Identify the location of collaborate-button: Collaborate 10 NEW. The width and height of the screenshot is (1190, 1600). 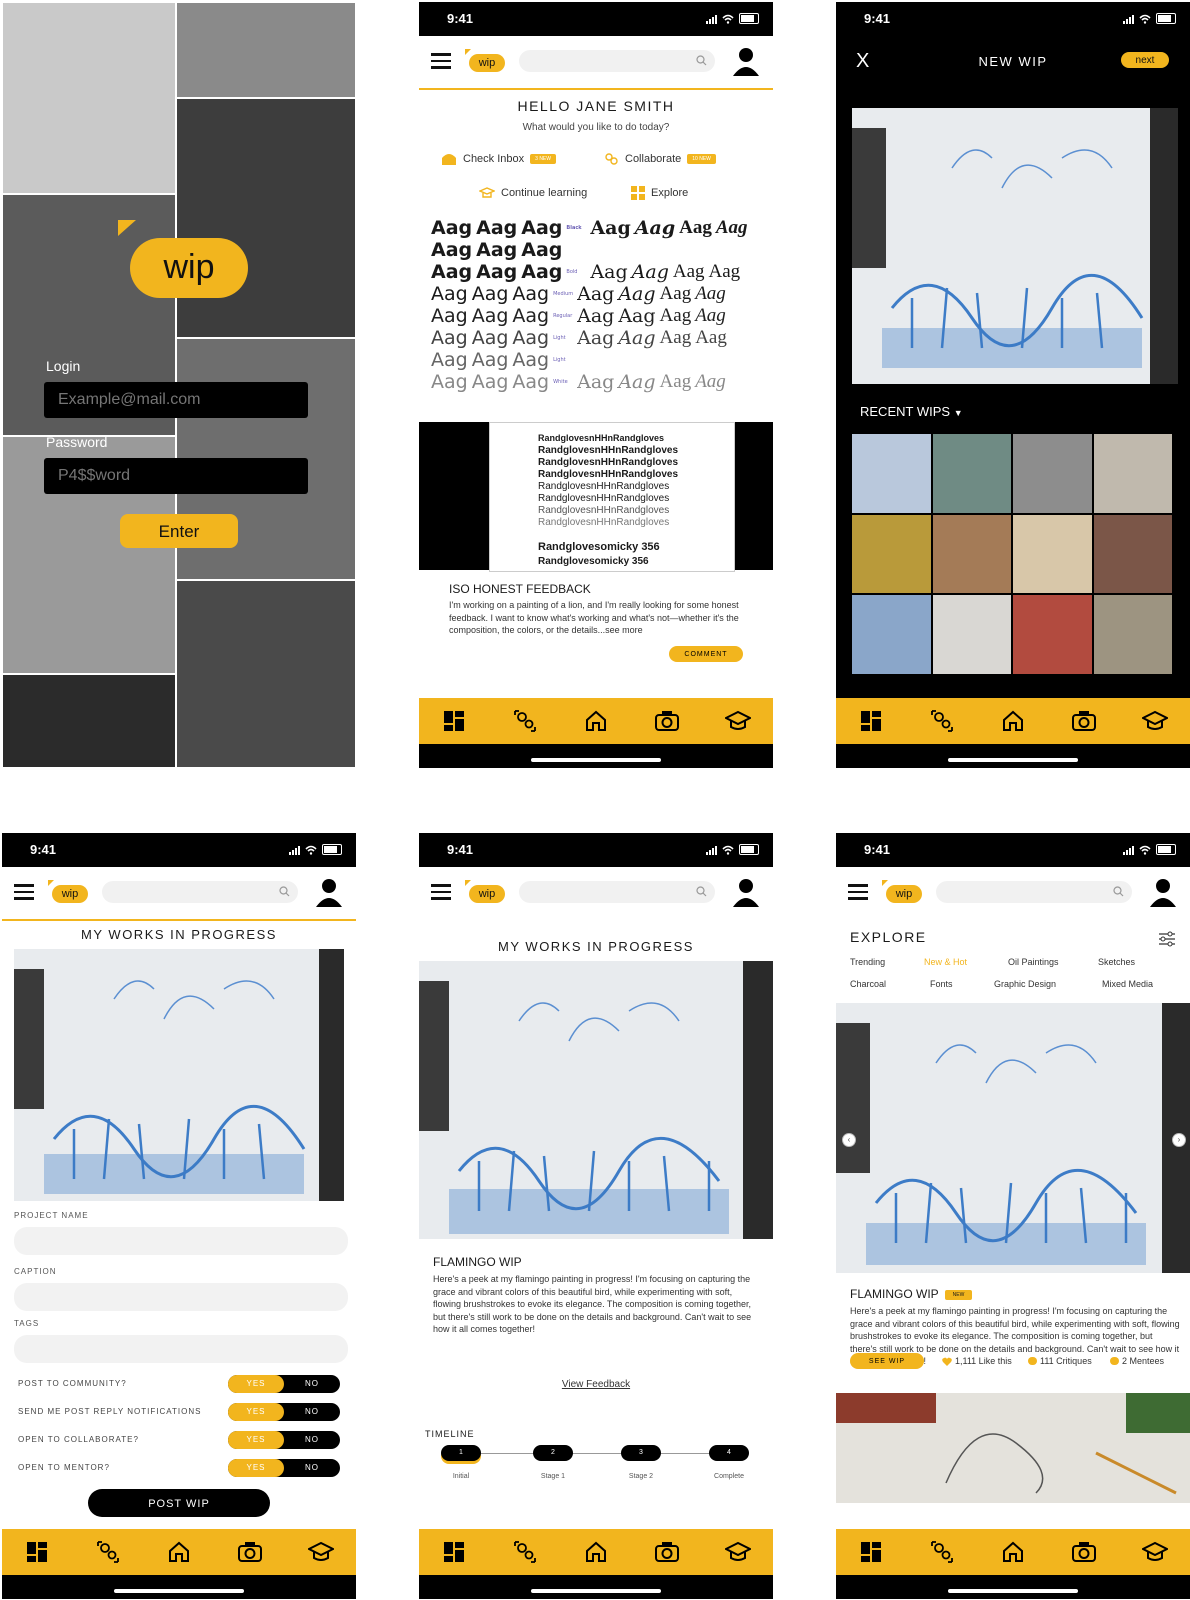
(659, 159).